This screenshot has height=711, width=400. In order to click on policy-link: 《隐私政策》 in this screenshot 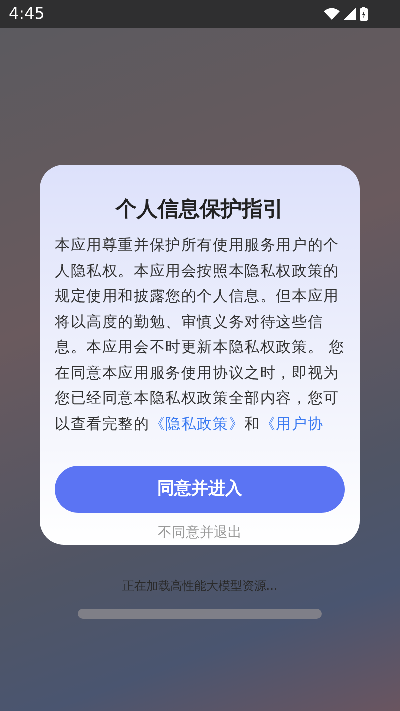, I will do `click(197, 423)`.